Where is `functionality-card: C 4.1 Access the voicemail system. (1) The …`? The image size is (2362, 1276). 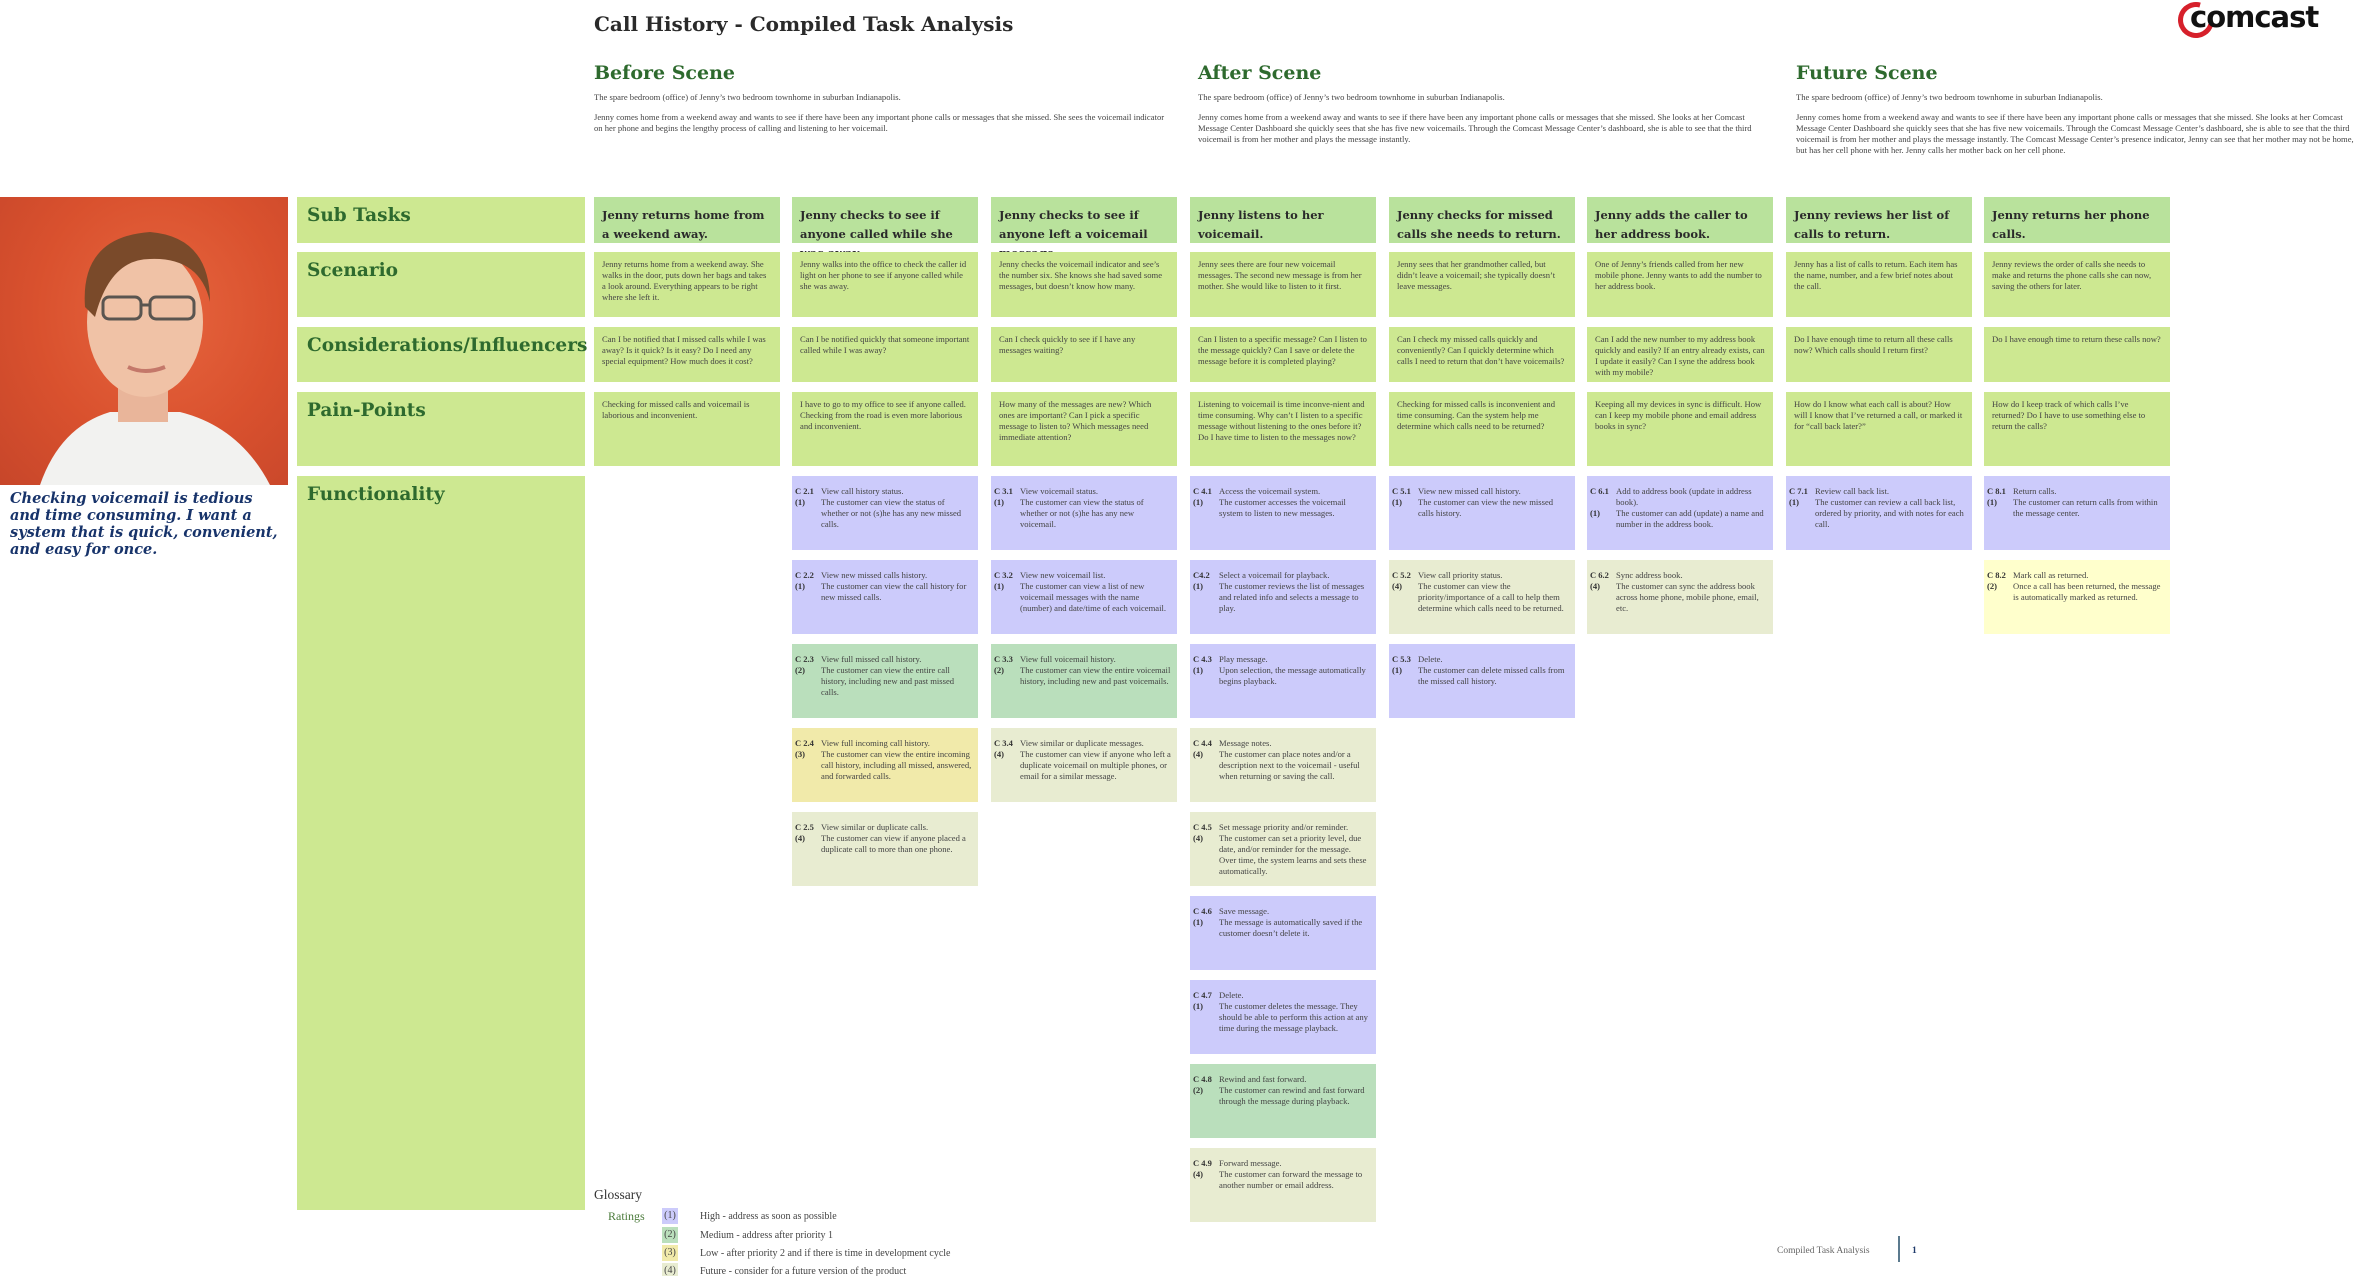 functionality-card: C 4.1 Access the voicemail system. (1) The … is located at coordinates (1283, 513).